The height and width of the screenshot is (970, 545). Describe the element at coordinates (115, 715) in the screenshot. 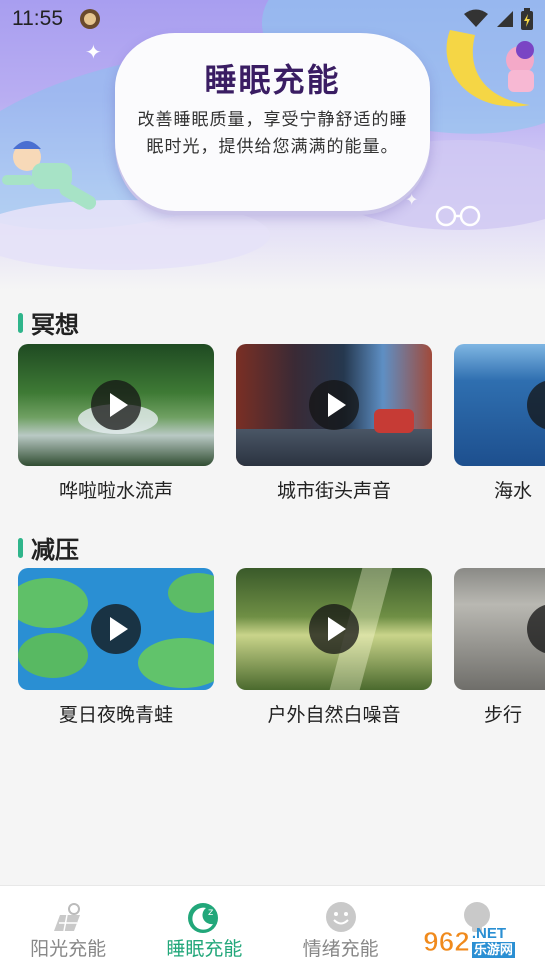

I see `sound-title: 夏日夜晚青蛙` at that location.